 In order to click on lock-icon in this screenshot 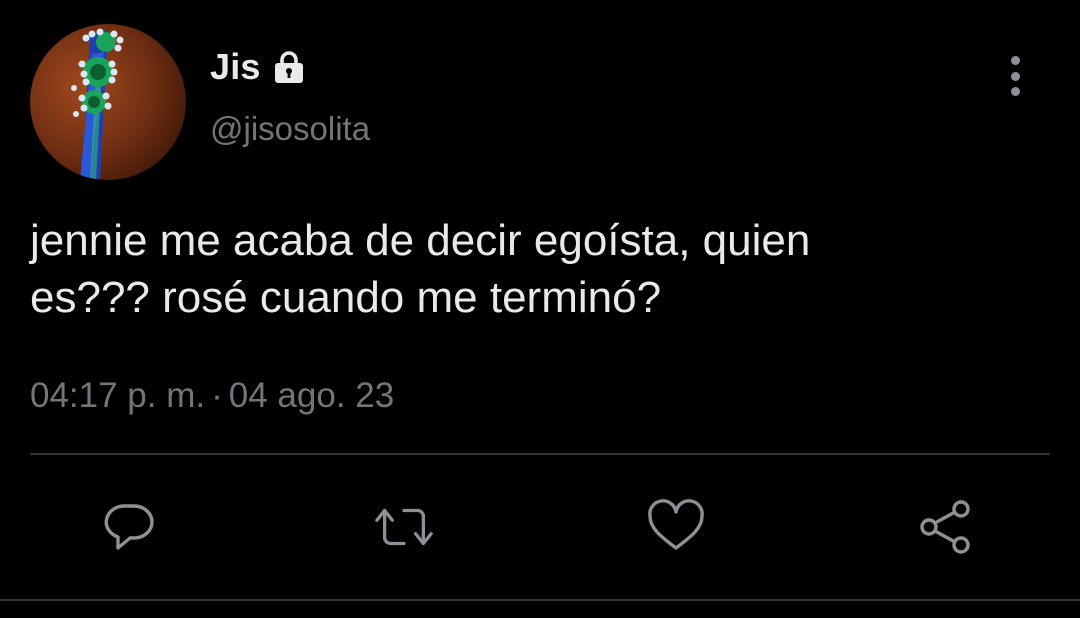, I will do `click(291, 67)`.